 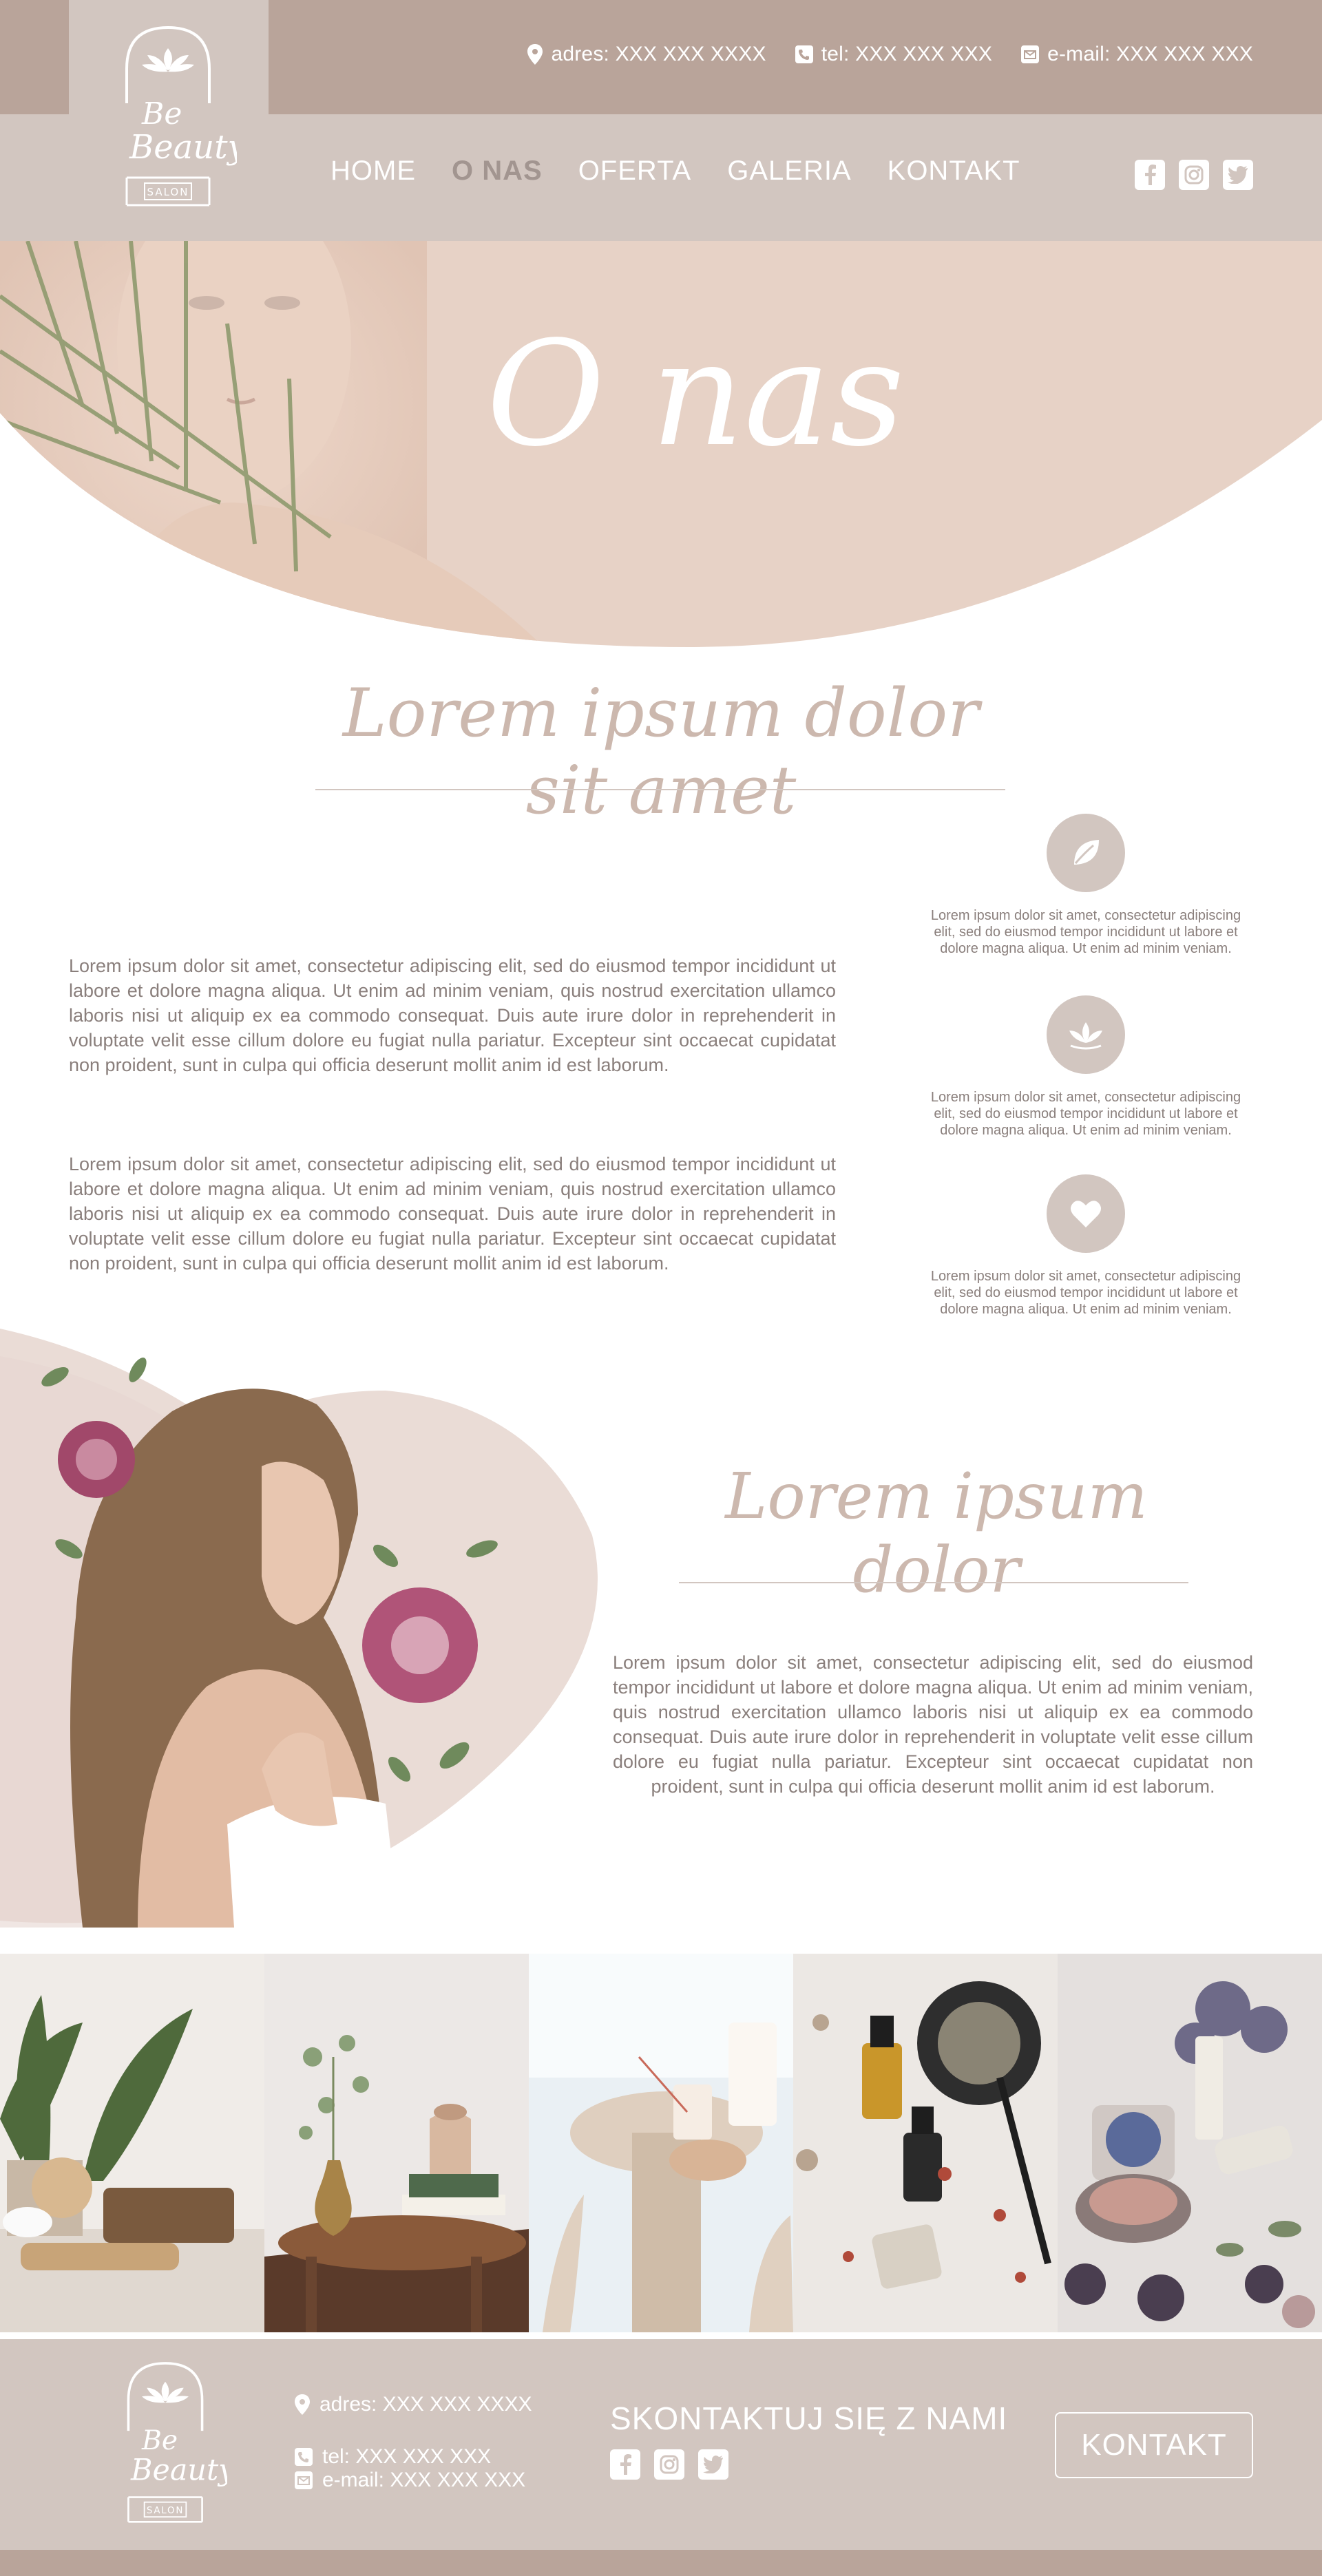 I want to click on section2-heading: Lorem ipsum dolor, so click(x=937, y=1533).